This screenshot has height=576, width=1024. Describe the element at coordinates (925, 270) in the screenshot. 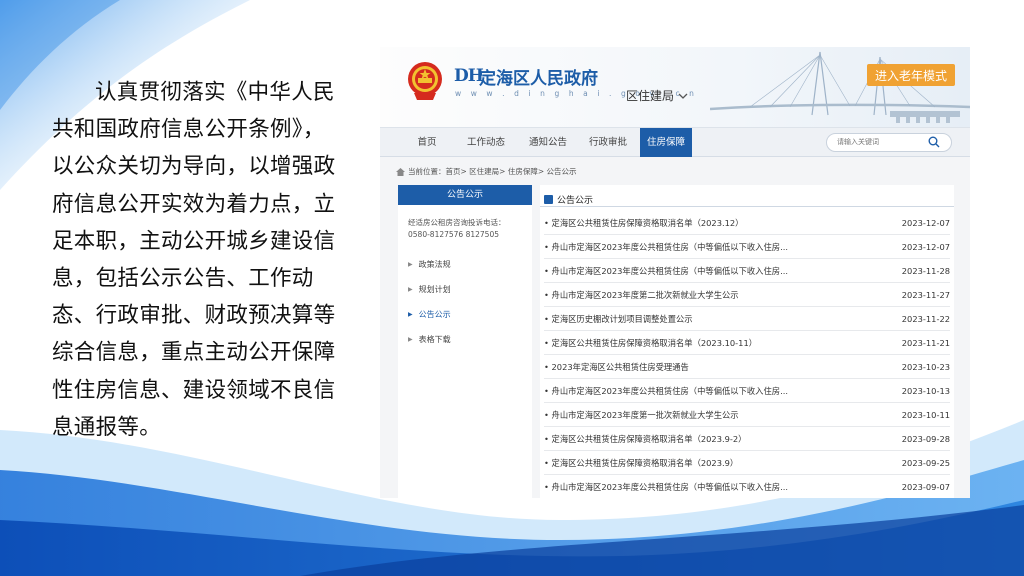

I see `list-item-date: 2023-11-28` at that location.